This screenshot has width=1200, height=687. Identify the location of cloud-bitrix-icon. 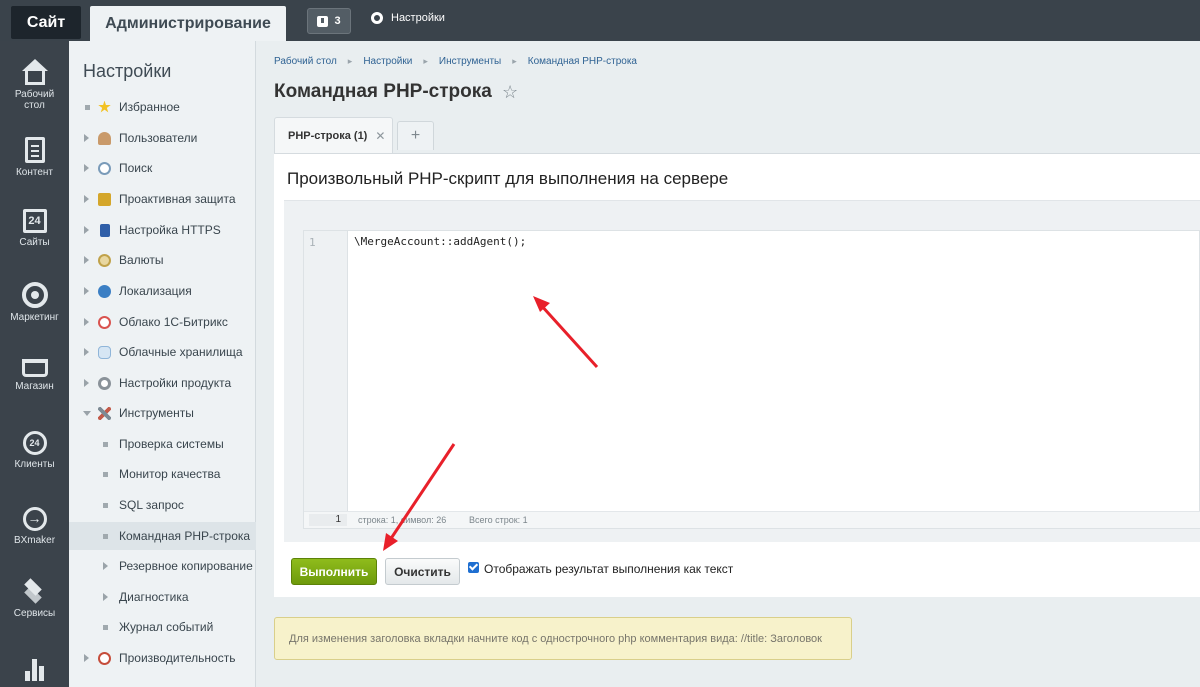
(104, 322).